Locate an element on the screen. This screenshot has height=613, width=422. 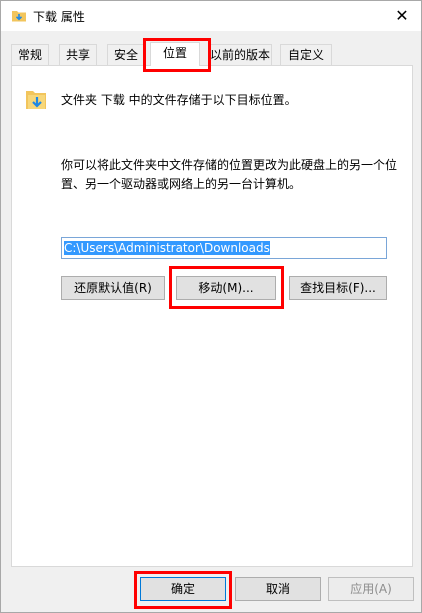
tab-security: 安全 is located at coordinates (126, 54).